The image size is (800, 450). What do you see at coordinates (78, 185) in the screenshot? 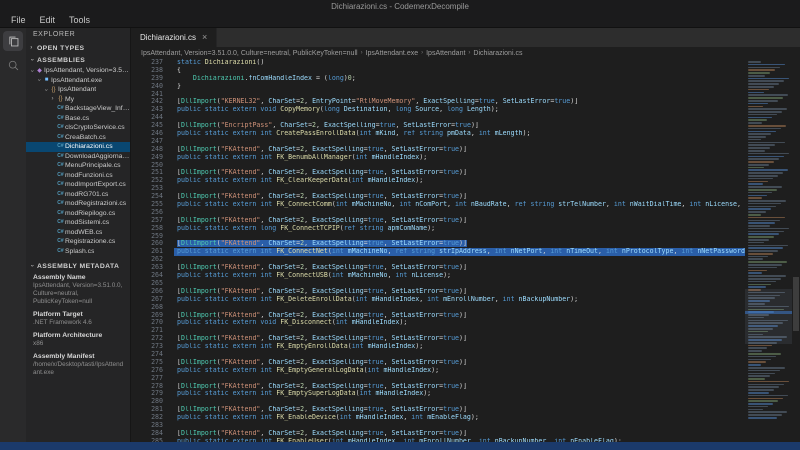
I see `tree-item: C# modImportExport.cs` at bounding box center [78, 185].